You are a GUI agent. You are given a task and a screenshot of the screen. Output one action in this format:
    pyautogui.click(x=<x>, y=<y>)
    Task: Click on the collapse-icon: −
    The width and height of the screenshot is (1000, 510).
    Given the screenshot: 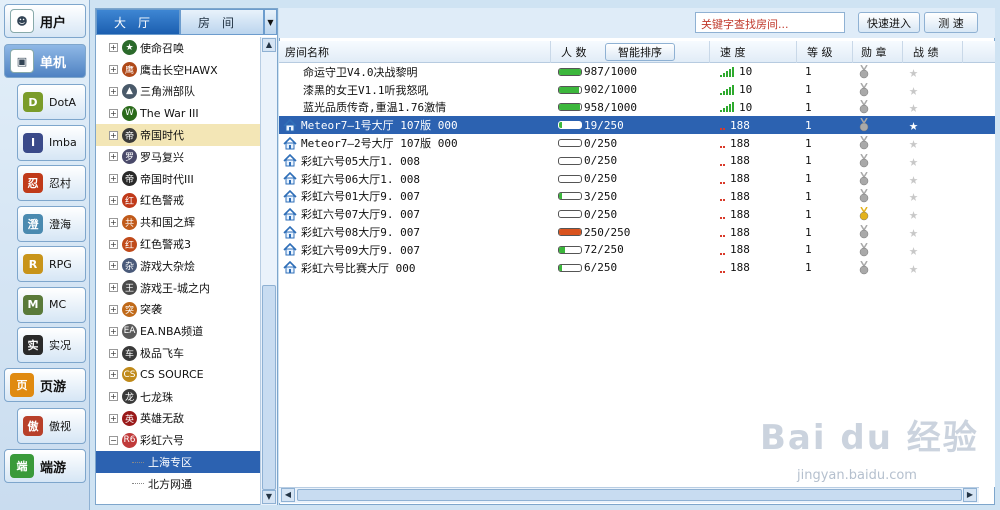 What is the action you would take?
    pyautogui.click(x=113, y=440)
    